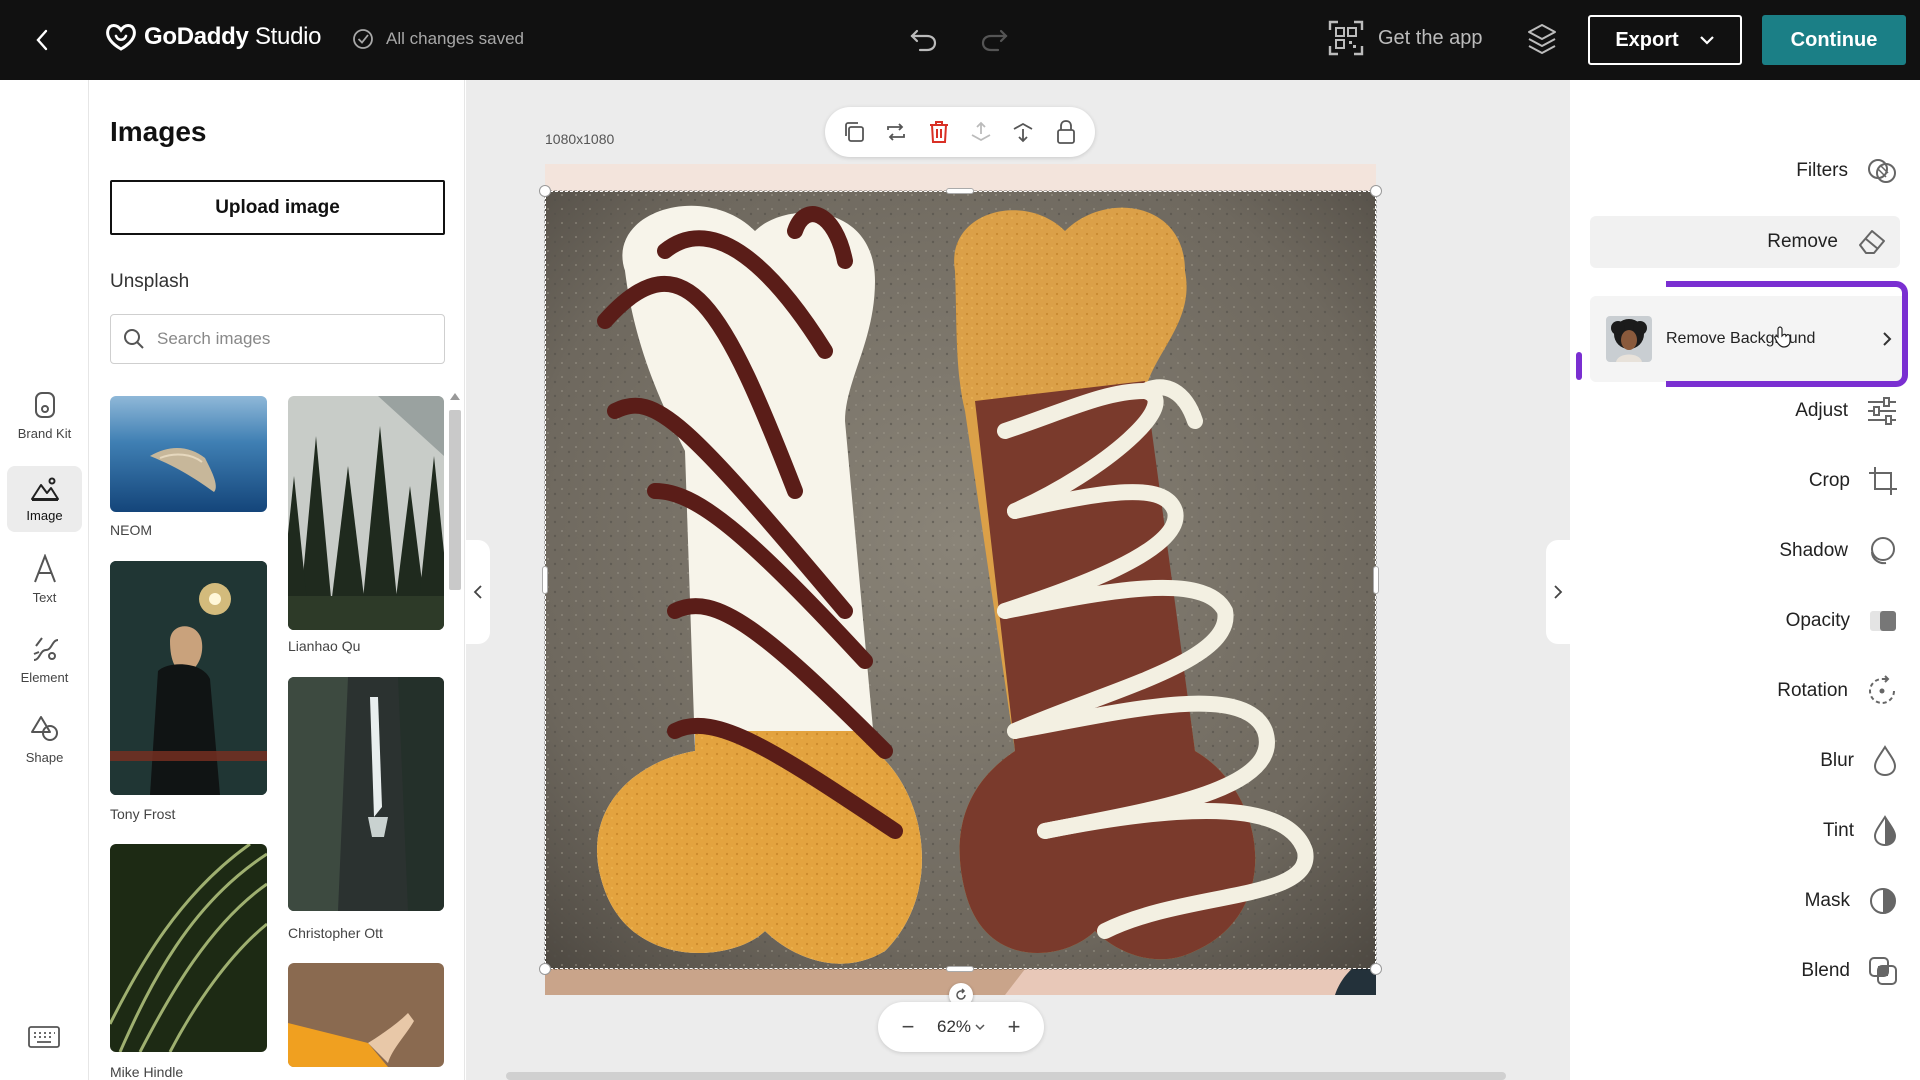 The width and height of the screenshot is (1920, 1080). I want to click on curly-hair-portrait-thumbnail, so click(1629, 339).